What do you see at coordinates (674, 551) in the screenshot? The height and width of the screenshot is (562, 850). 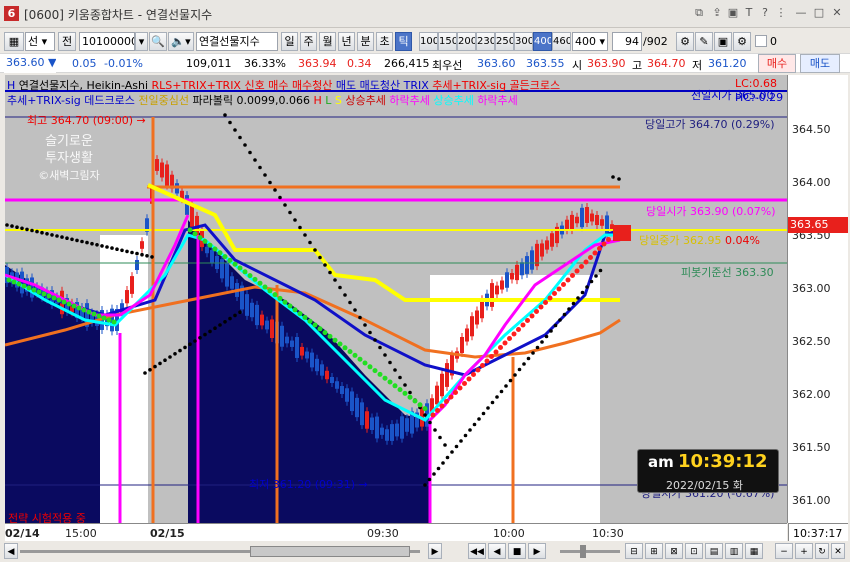 I see `tool-icon-3: ⊠` at bounding box center [674, 551].